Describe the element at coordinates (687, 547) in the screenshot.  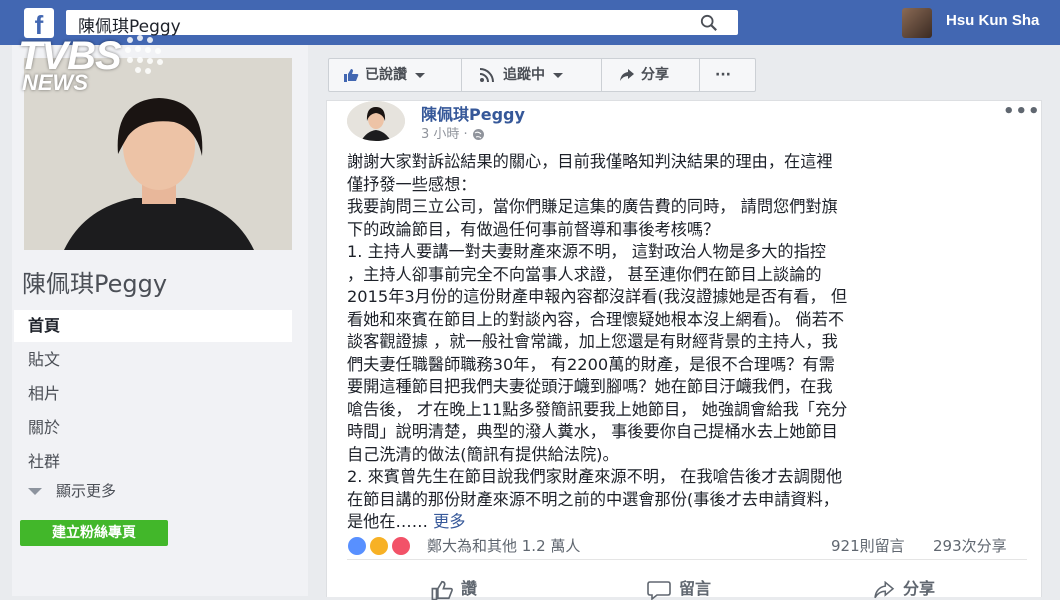
I see `reactions-summary: 鄭大為和其他 1.2 萬人 921則留言 293次分享` at that location.